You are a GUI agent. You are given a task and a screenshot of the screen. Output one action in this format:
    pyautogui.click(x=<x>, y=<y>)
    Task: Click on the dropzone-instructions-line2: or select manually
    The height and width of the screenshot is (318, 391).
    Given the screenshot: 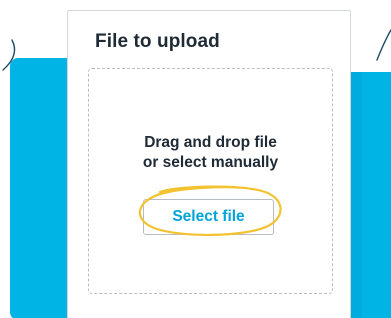 What is the action you would take?
    pyautogui.click(x=210, y=162)
    